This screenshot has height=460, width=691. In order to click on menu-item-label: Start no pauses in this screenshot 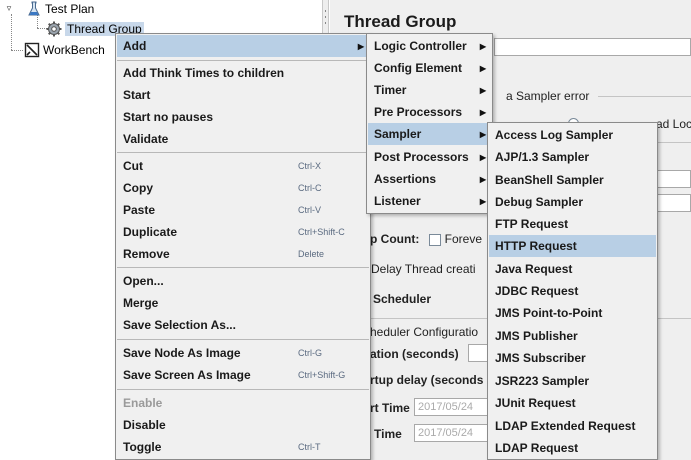, I will do `click(168, 117)`.